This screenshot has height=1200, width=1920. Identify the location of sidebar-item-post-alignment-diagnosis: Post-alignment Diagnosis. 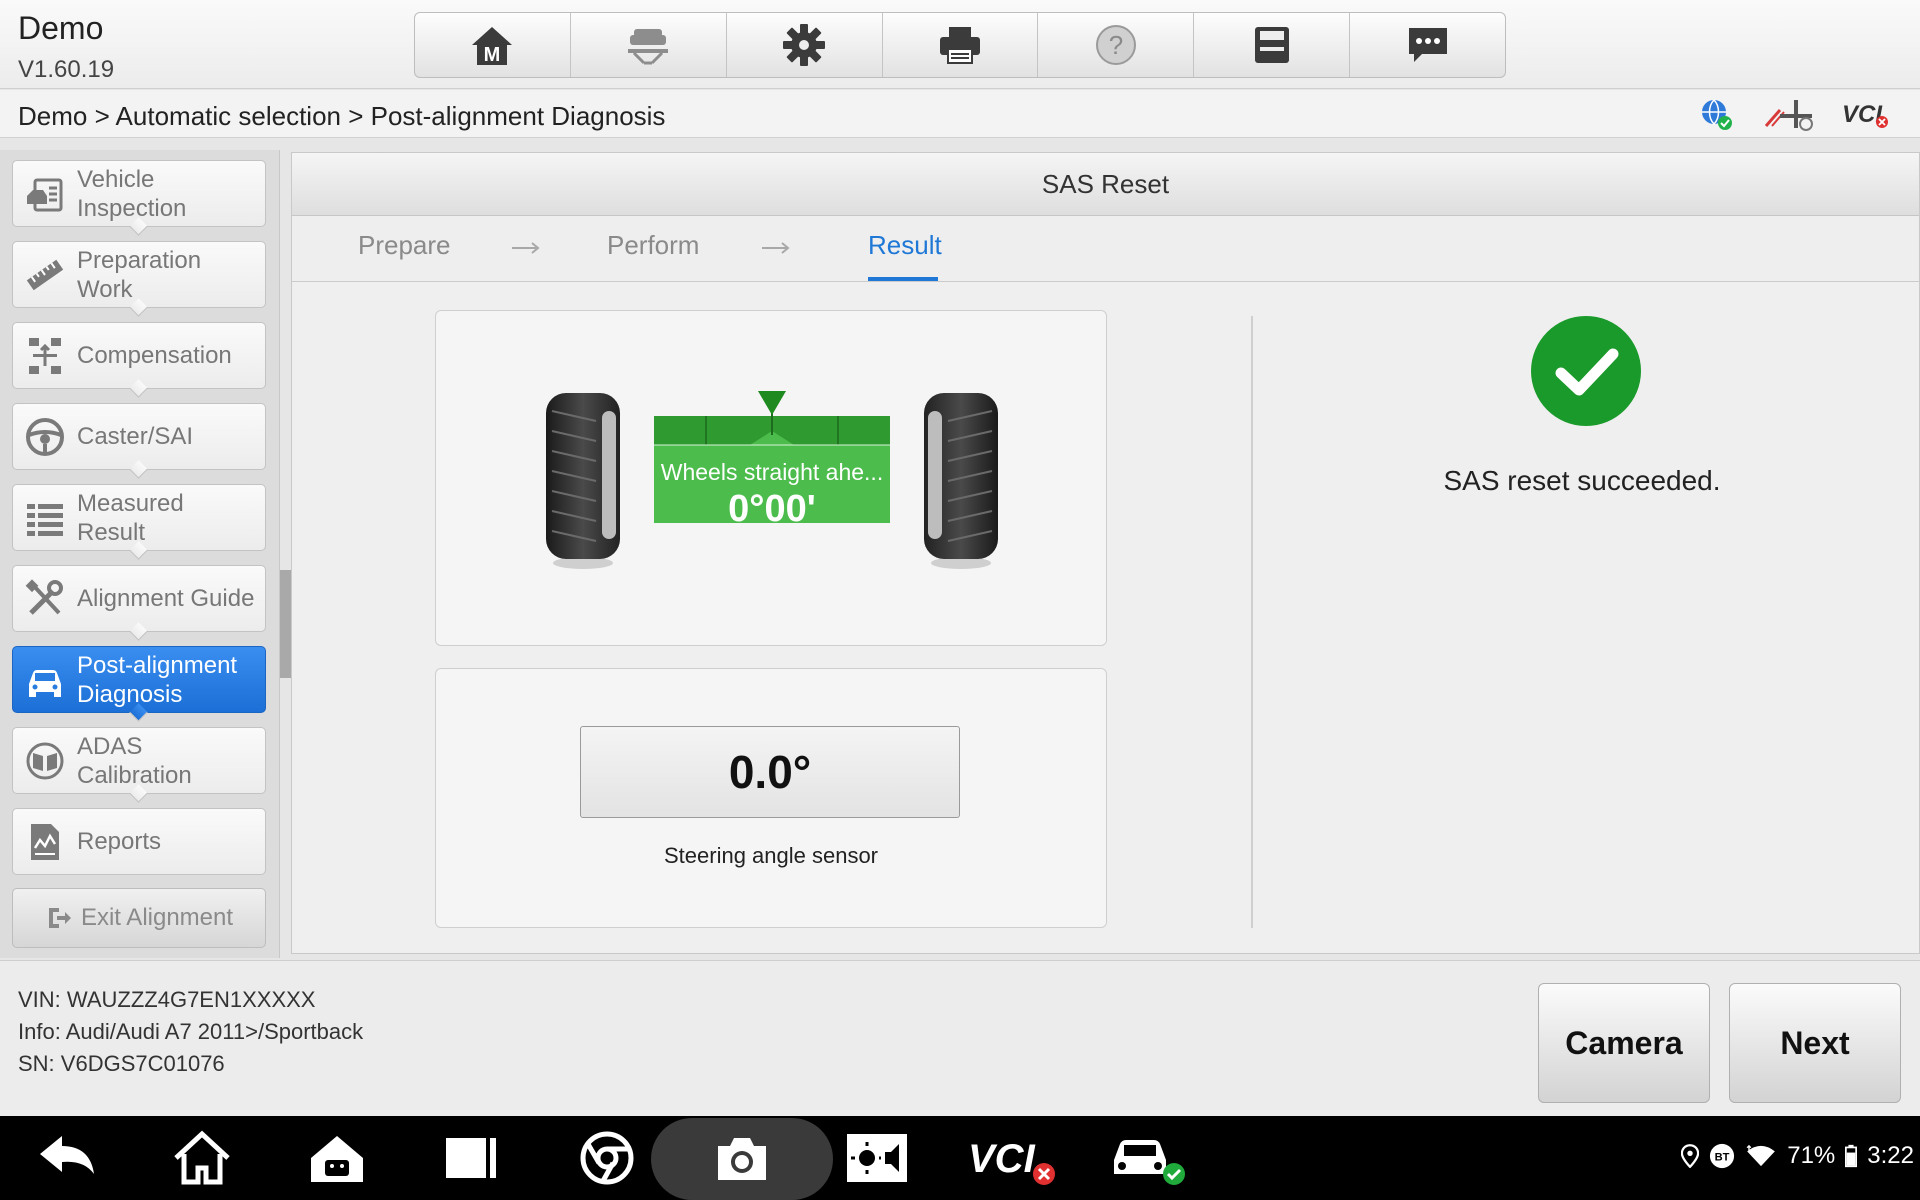
(139, 679).